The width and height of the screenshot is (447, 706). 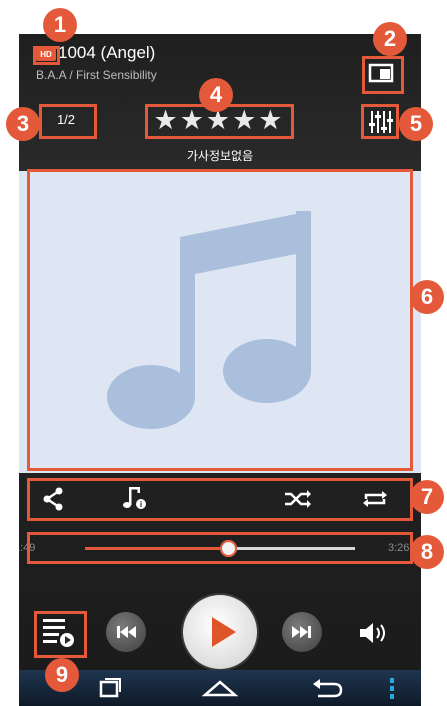 What do you see at coordinates (62, 675) in the screenshot?
I see `callout-9: 9` at bounding box center [62, 675].